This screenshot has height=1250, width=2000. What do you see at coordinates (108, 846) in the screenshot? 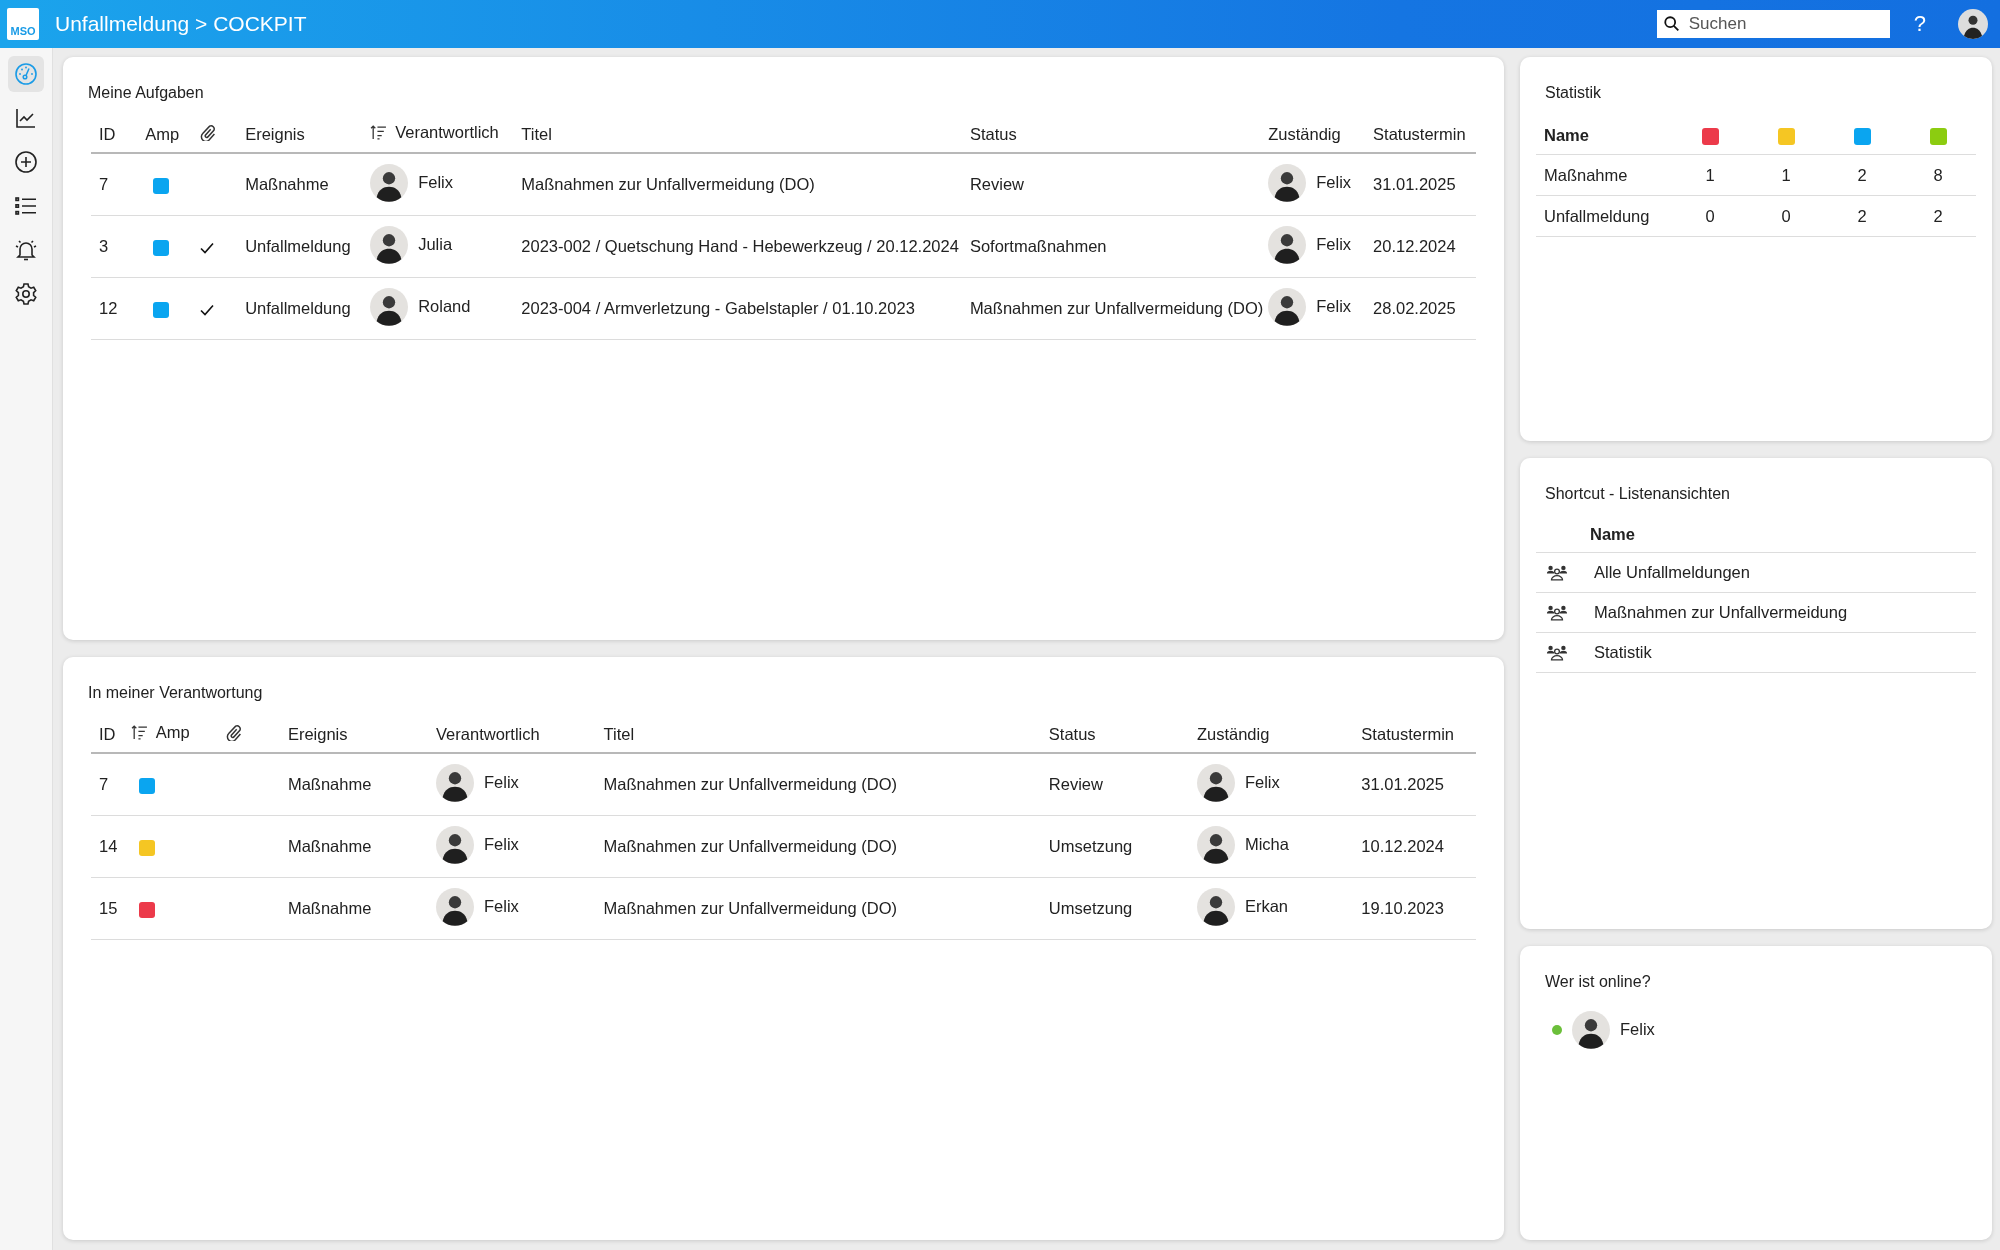
I see `table-cell: 14` at bounding box center [108, 846].